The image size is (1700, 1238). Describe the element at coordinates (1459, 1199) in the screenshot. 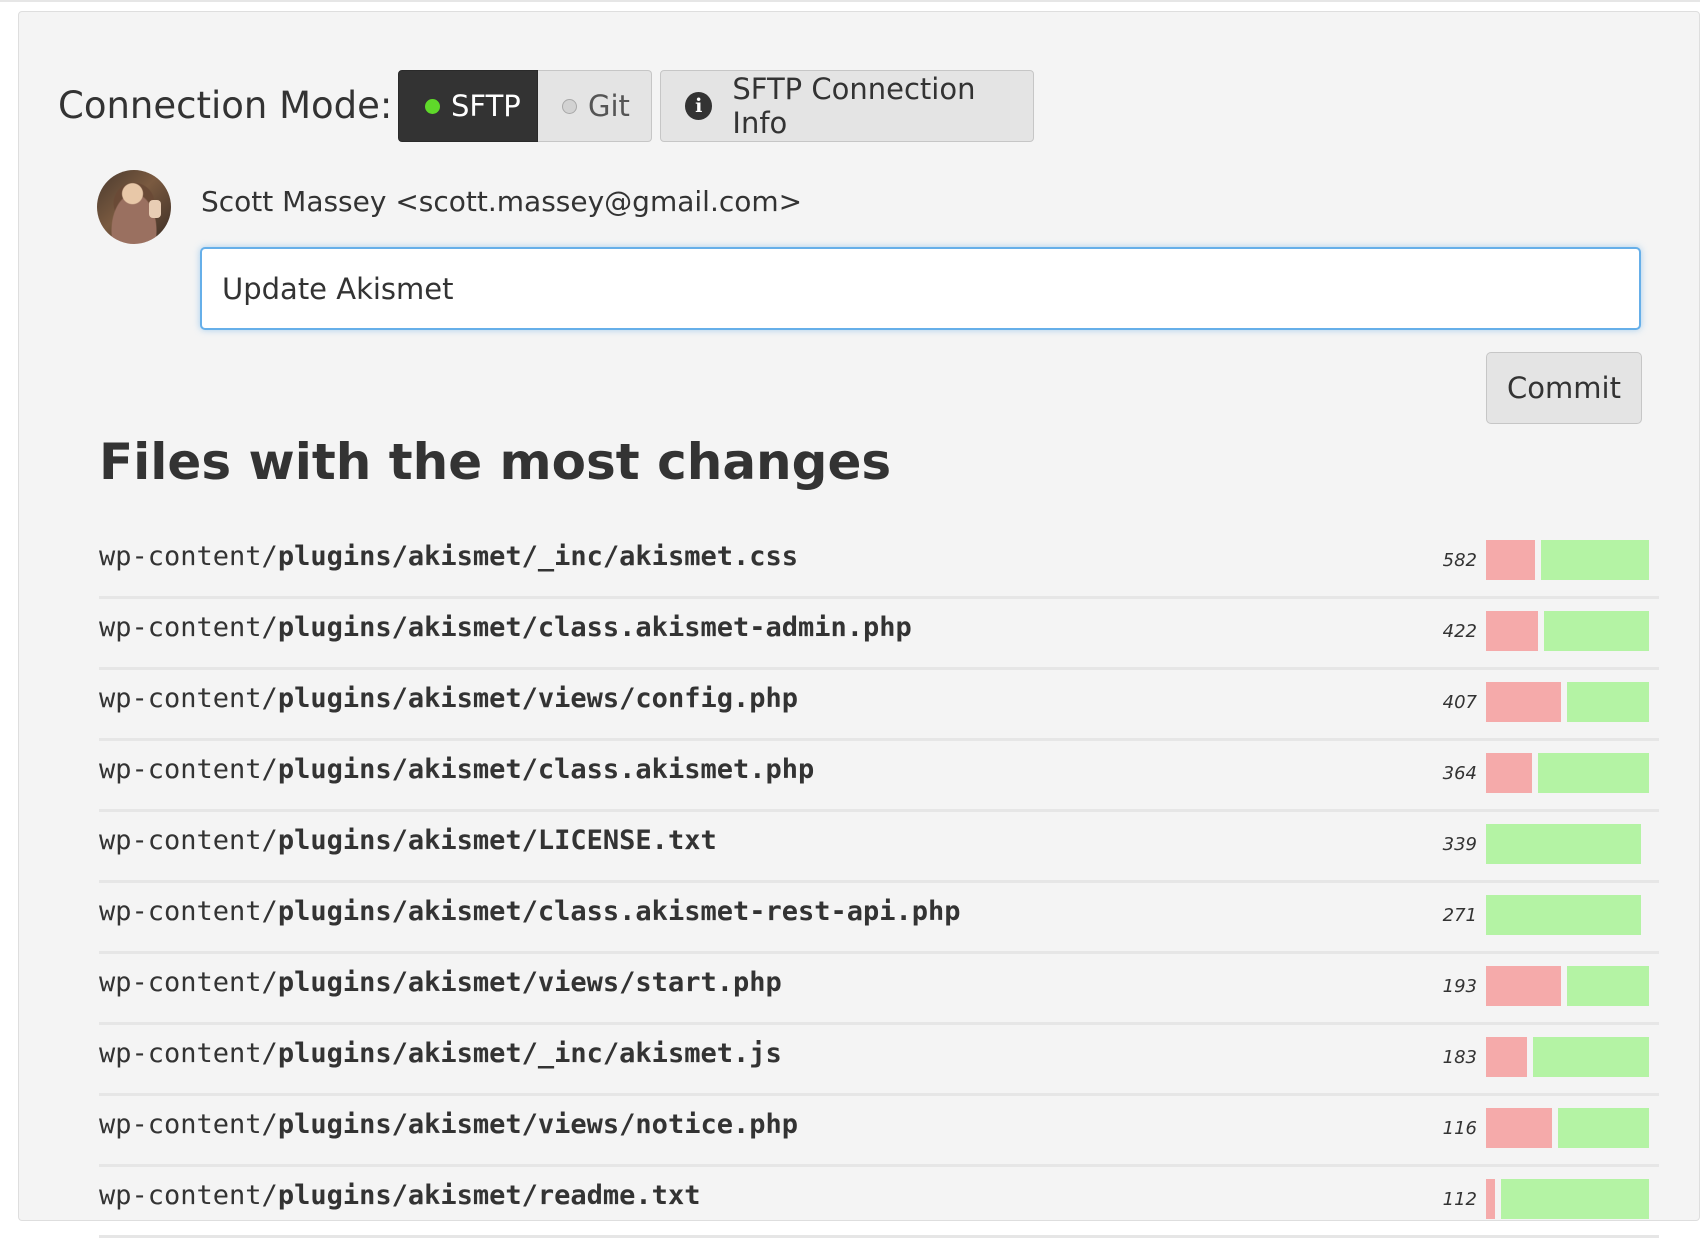

I see `change-count: 112` at that location.